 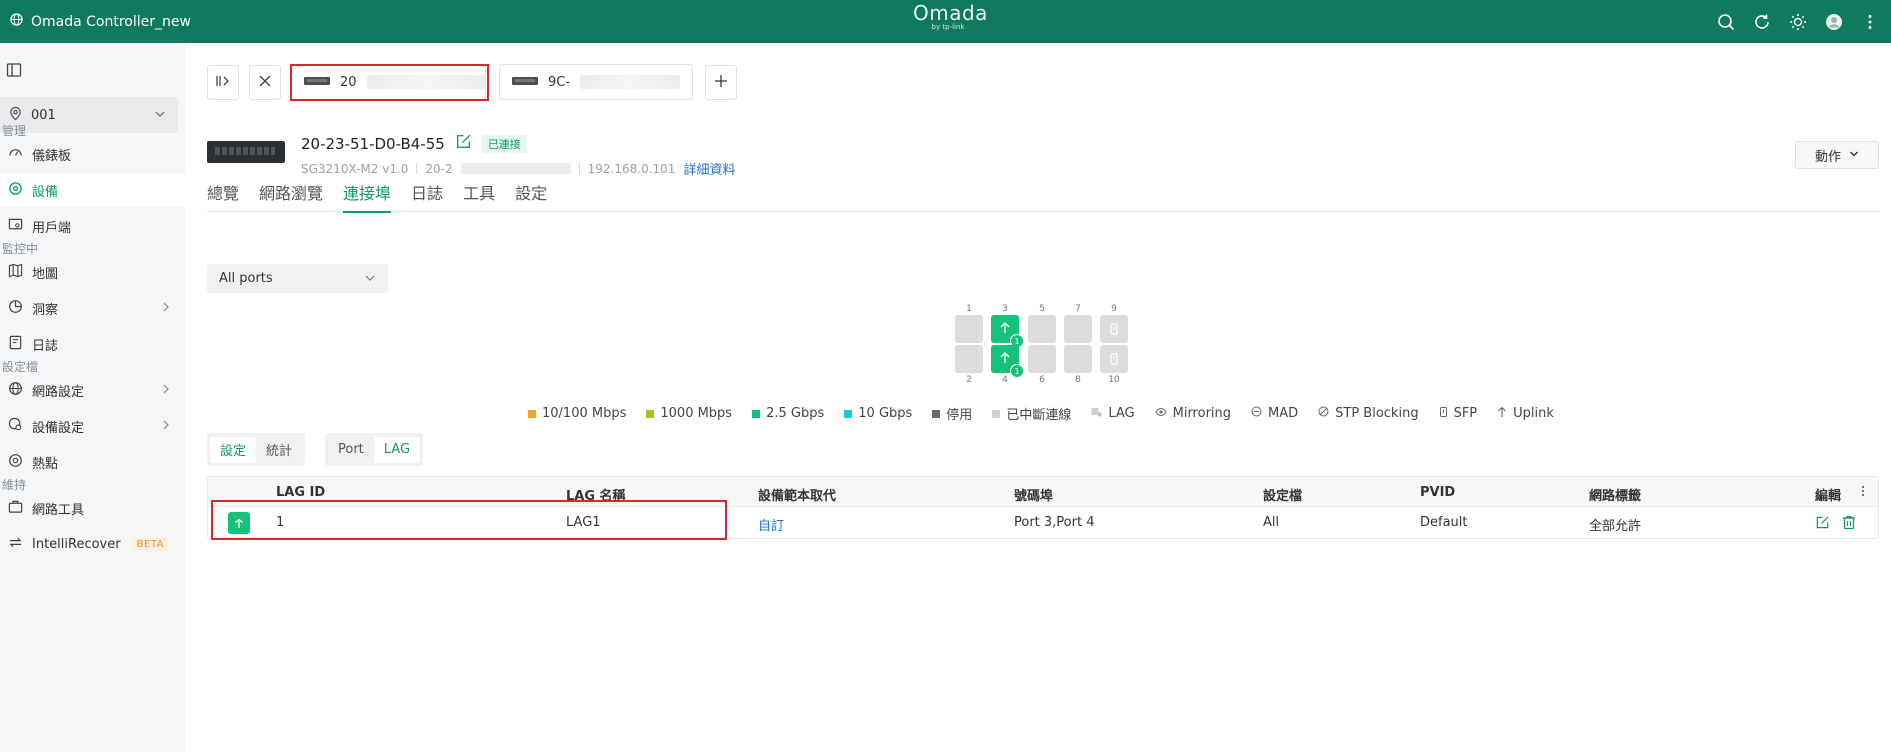 I want to click on port-filter-value: All ports, so click(x=246, y=278).